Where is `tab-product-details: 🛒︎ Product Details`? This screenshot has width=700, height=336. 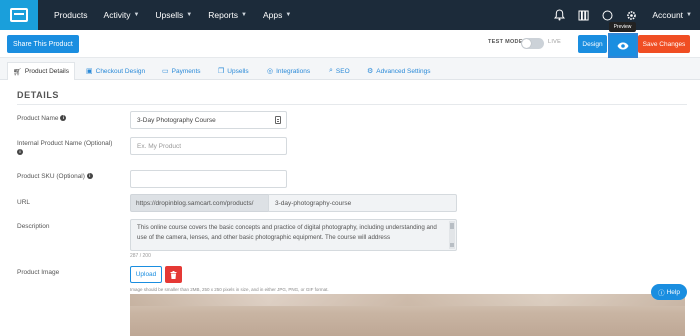
tab-product-details: 🛒︎ Product Details is located at coordinates (41, 71).